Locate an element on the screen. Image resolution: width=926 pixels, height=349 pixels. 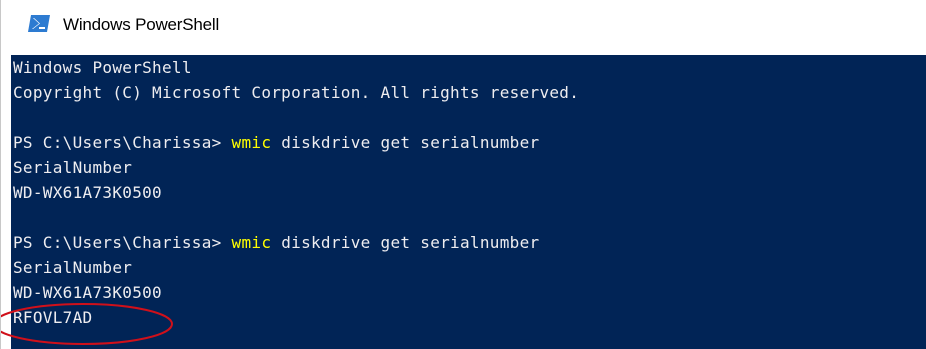
powershell-icon is located at coordinates (39, 23).